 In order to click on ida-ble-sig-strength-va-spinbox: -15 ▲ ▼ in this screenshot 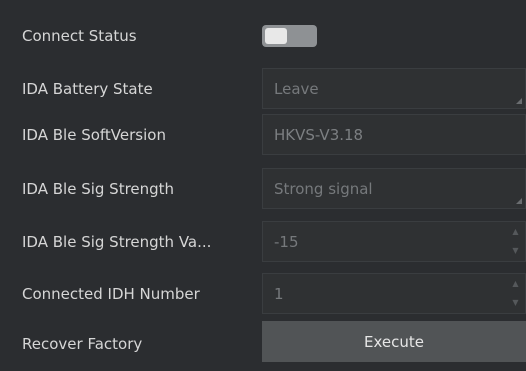, I will do `click(394, 241)`.